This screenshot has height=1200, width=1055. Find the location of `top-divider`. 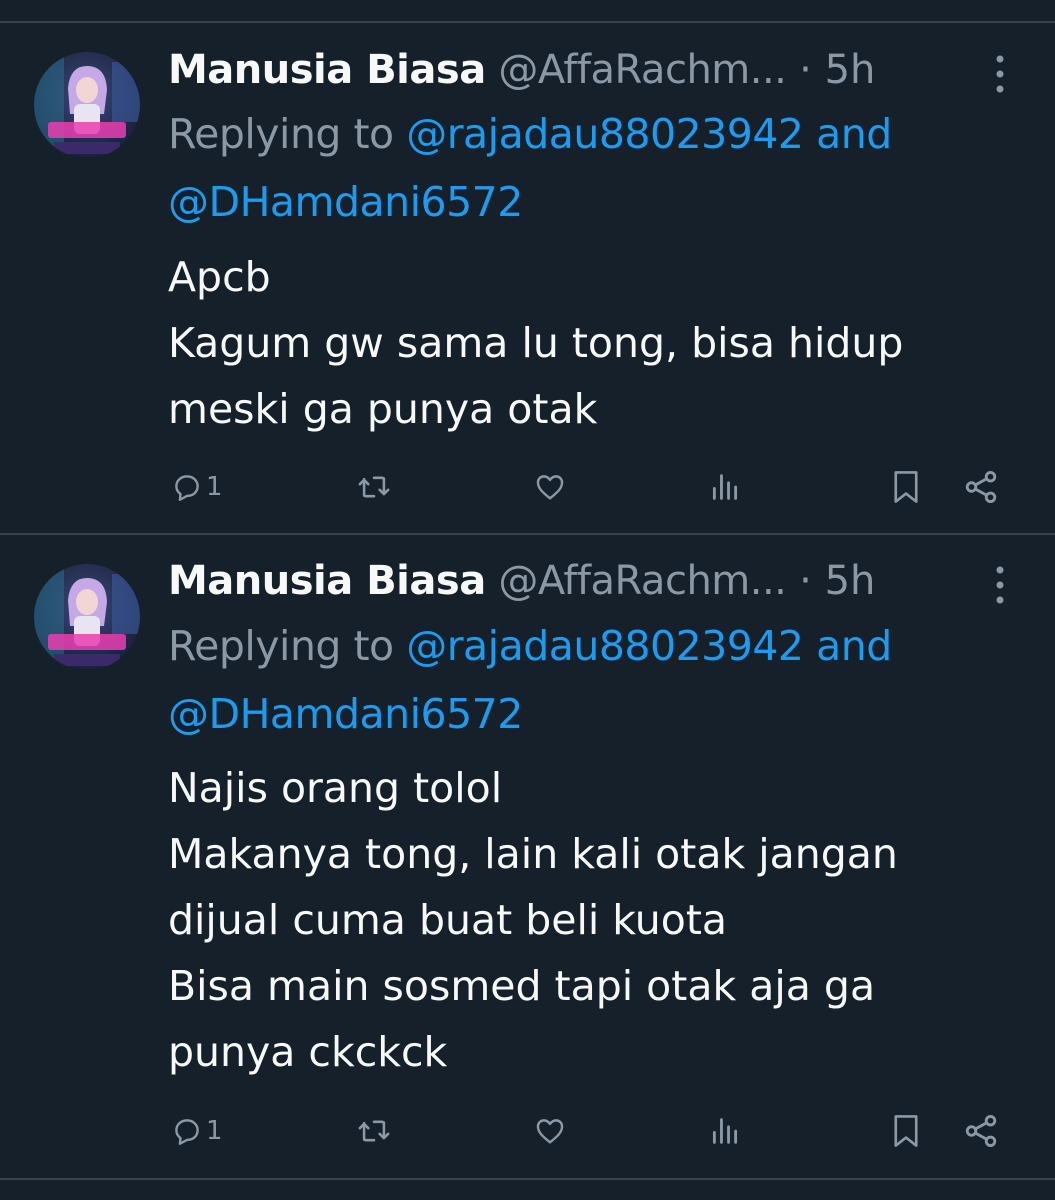

top-divider is located at coordinates (527, 22).